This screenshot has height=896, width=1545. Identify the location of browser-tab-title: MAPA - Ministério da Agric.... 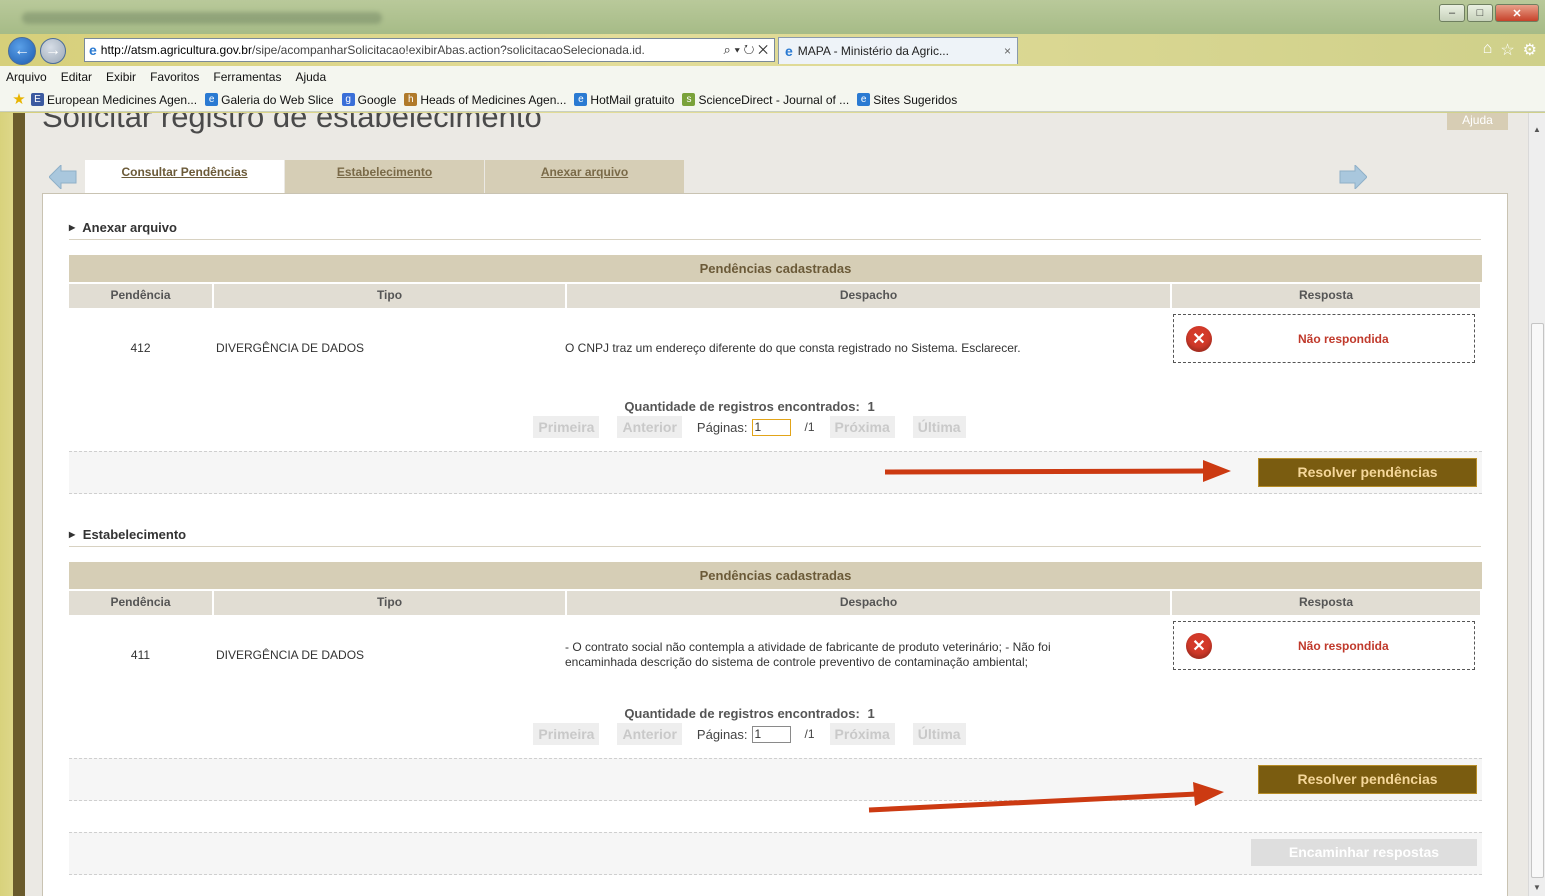
(873, 51).